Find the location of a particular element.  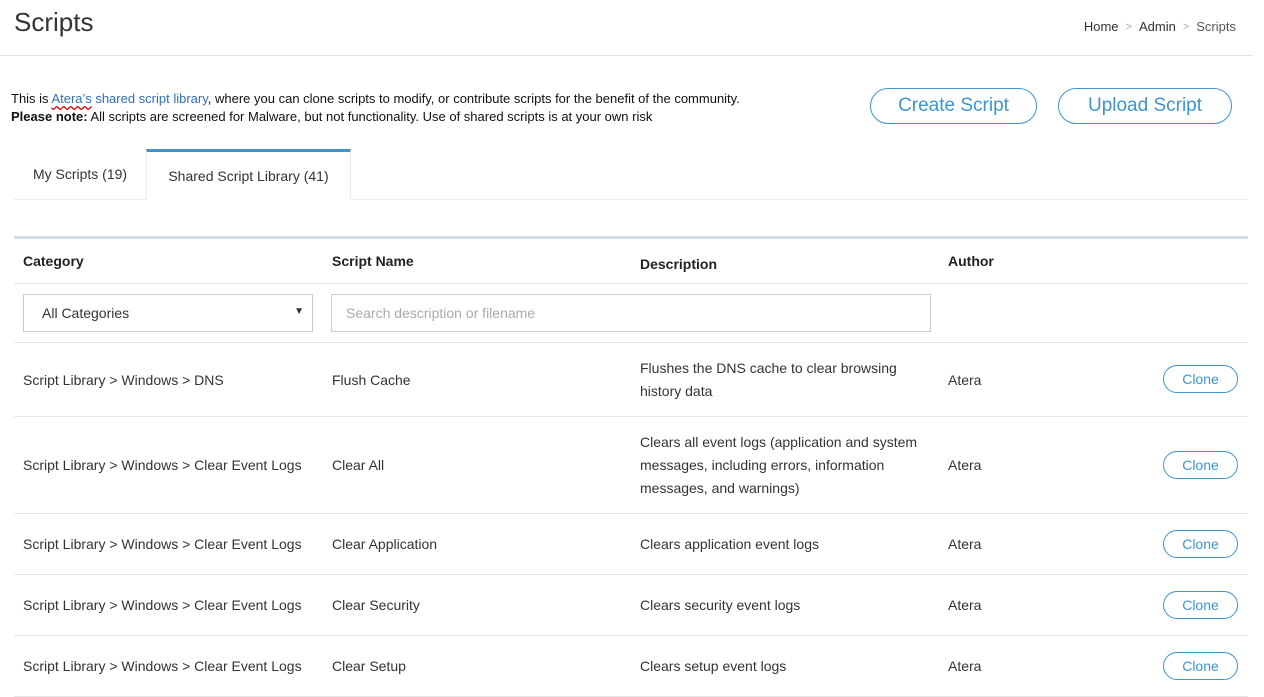

table-header: Category Script Name Description Author is located at coordinates (631, 261).